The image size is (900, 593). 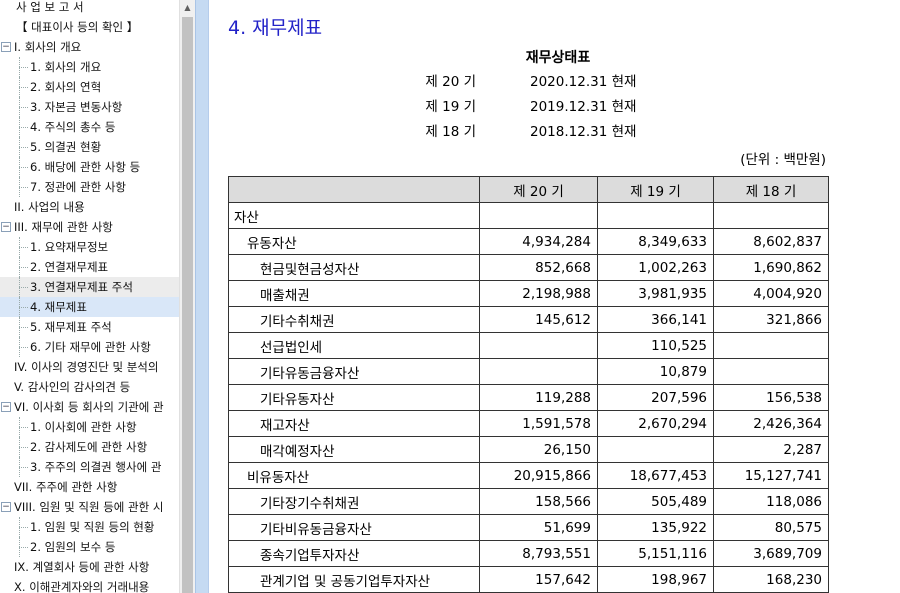 I want to click on amount-cell: 51,699, so click(x=538, y=527).